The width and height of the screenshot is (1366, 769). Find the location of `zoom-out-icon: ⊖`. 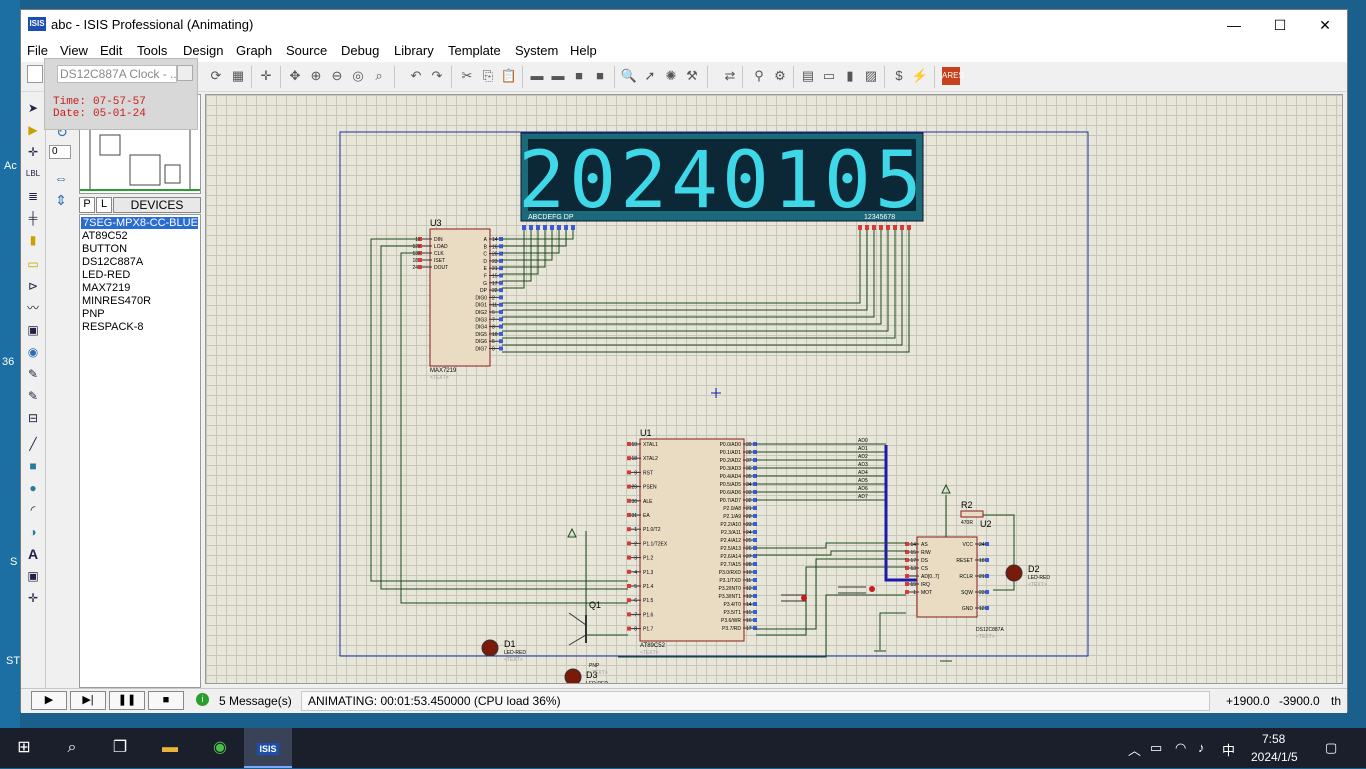

zoom-out-icon: ⊖ is located at coordinates (337, 76).